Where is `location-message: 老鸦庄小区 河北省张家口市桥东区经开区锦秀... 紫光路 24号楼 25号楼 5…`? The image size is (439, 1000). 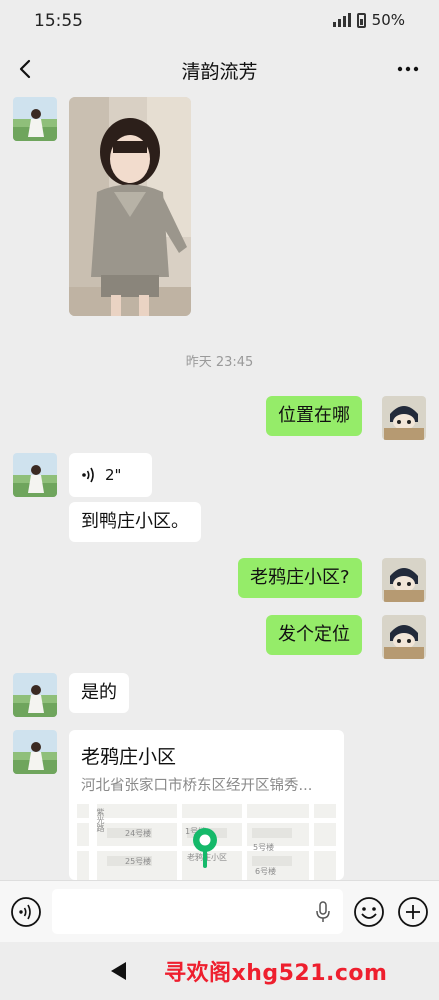
location-message: 老鸦庄小区 河北省张家口市桥东区经开区锦秀... 紫光路 24号楼 25号楼 5… is located at coordinates (206, 805).